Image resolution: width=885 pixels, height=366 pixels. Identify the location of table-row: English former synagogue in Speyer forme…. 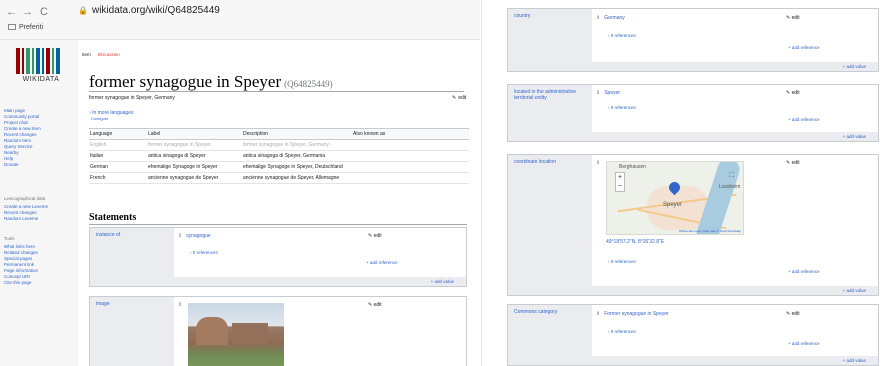
(279, 145).